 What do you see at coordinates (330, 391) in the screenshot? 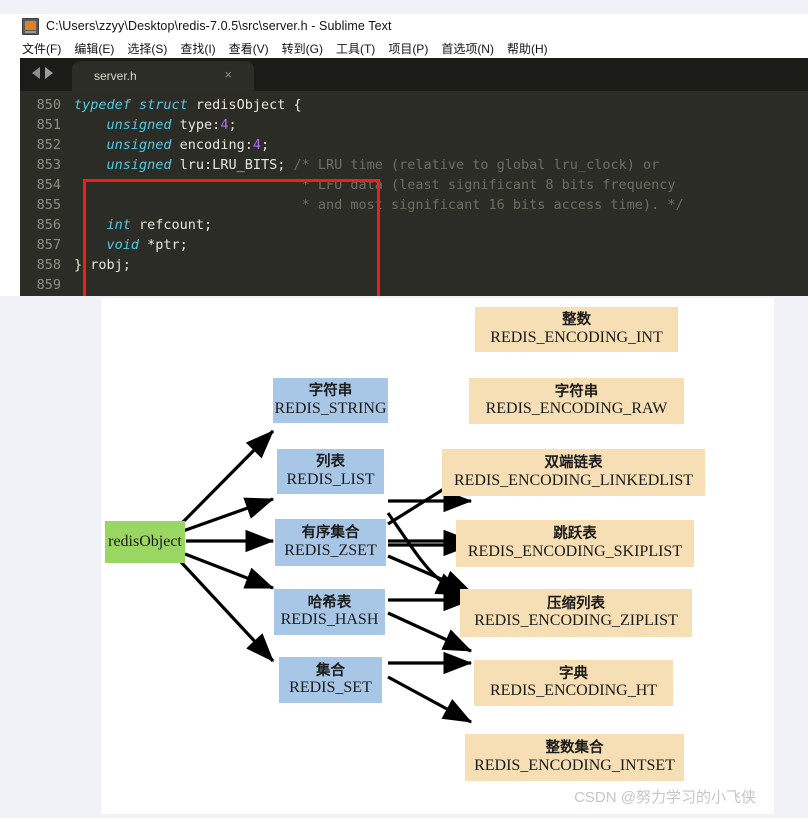
I see `node-label-cn: 字符串` at bounding box center [330, 391].